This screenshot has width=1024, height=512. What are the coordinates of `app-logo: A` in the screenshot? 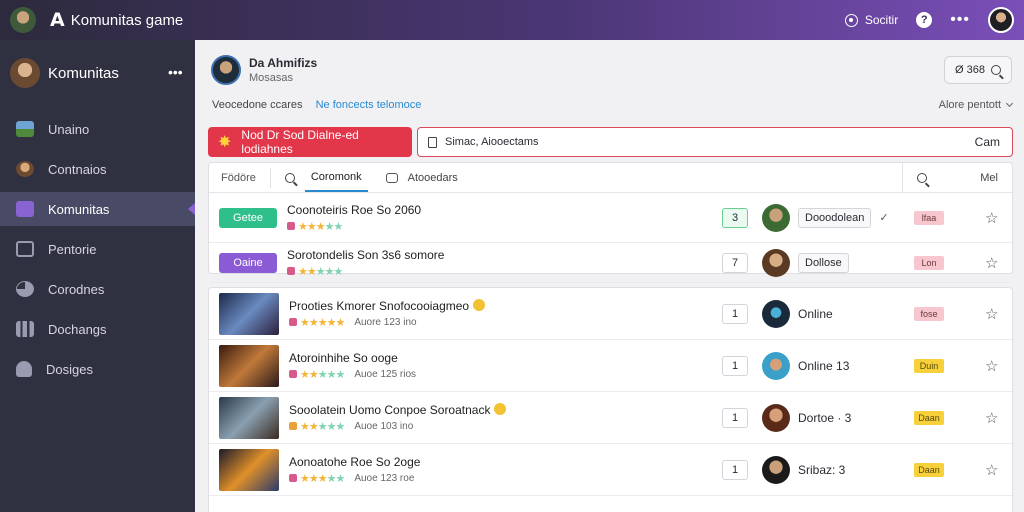 It's located at (57, 20).